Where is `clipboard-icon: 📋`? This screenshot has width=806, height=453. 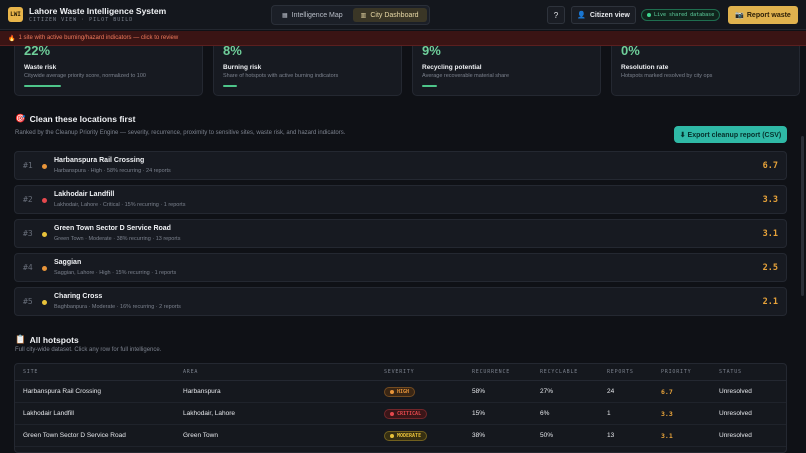 clipboard-icon: 📋 is located at coordinates (20, 339).